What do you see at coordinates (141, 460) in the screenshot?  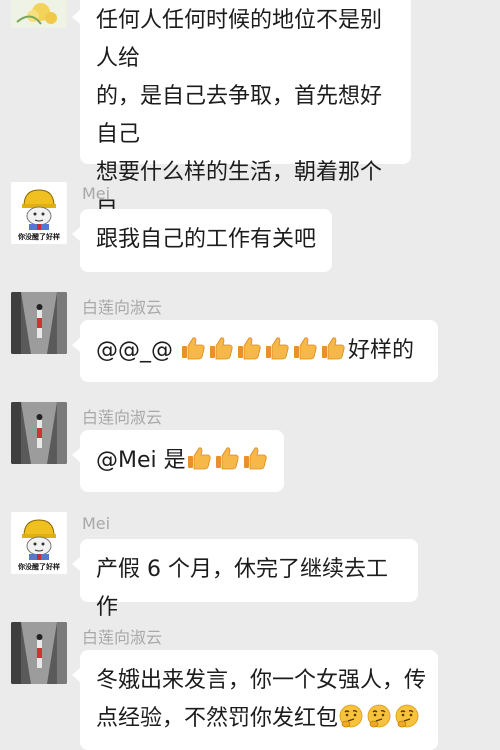 I see `message-text: @Mei 是` at bounding box center [141, 460].